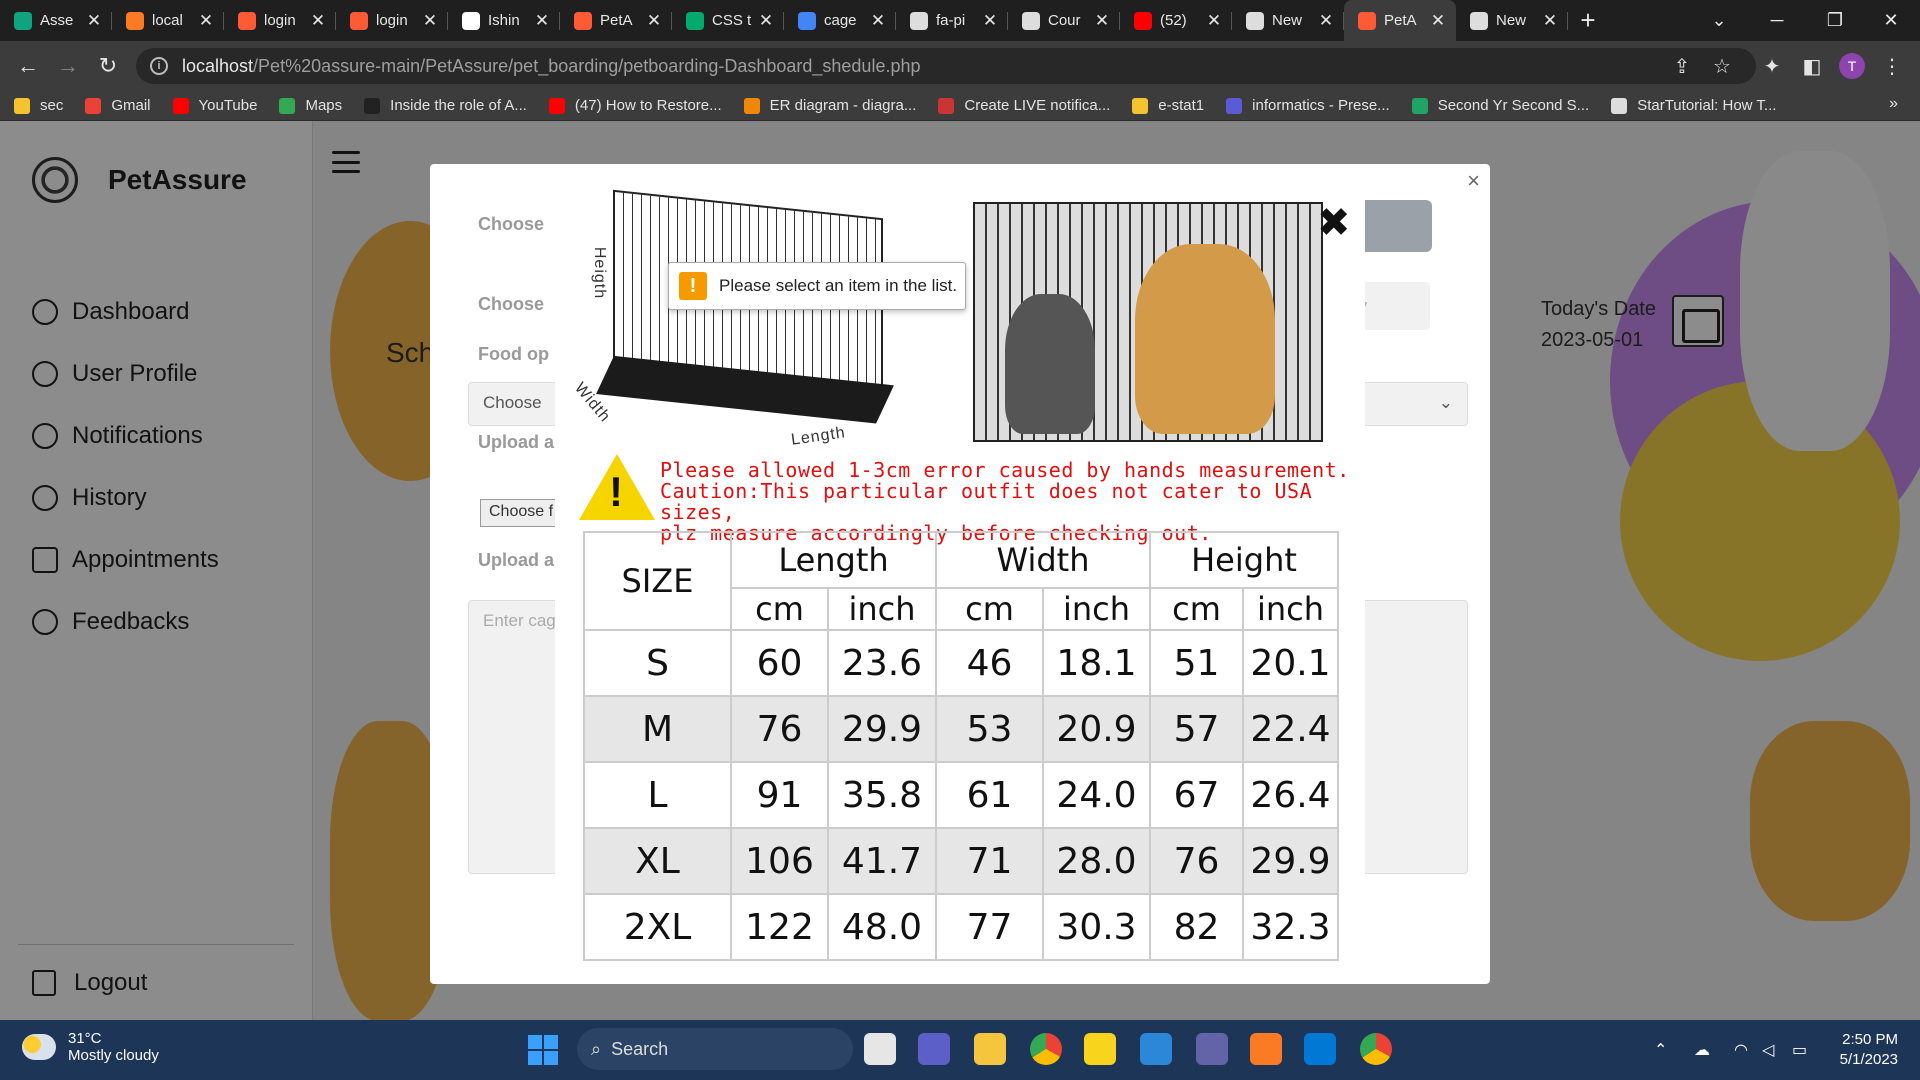  What do you see at coordinates (228, 105) in the screenshot?
I see `bookmark-label: YouTube` at bounding box center [228, 105].